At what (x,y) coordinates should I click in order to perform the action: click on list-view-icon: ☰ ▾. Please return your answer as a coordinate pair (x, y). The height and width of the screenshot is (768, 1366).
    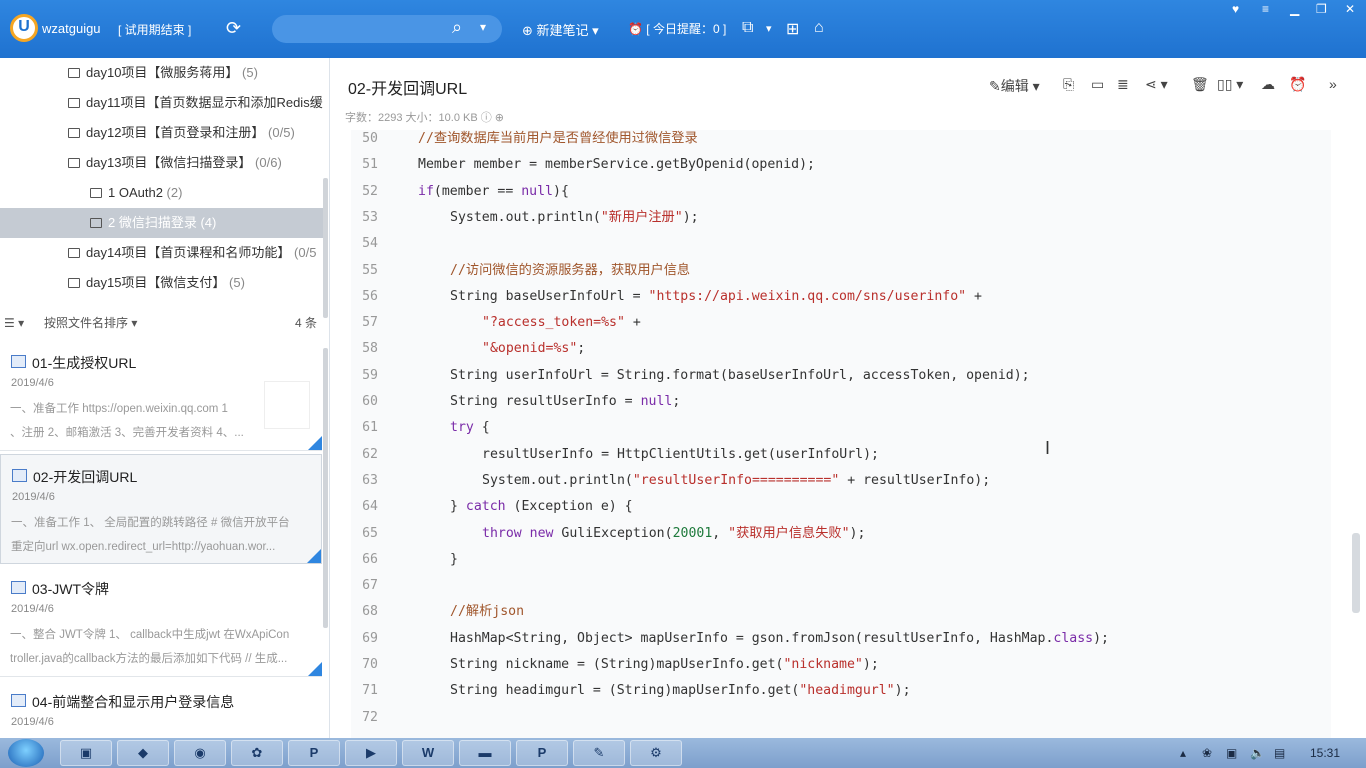
    Looking at the image, I should click on (14, 323).